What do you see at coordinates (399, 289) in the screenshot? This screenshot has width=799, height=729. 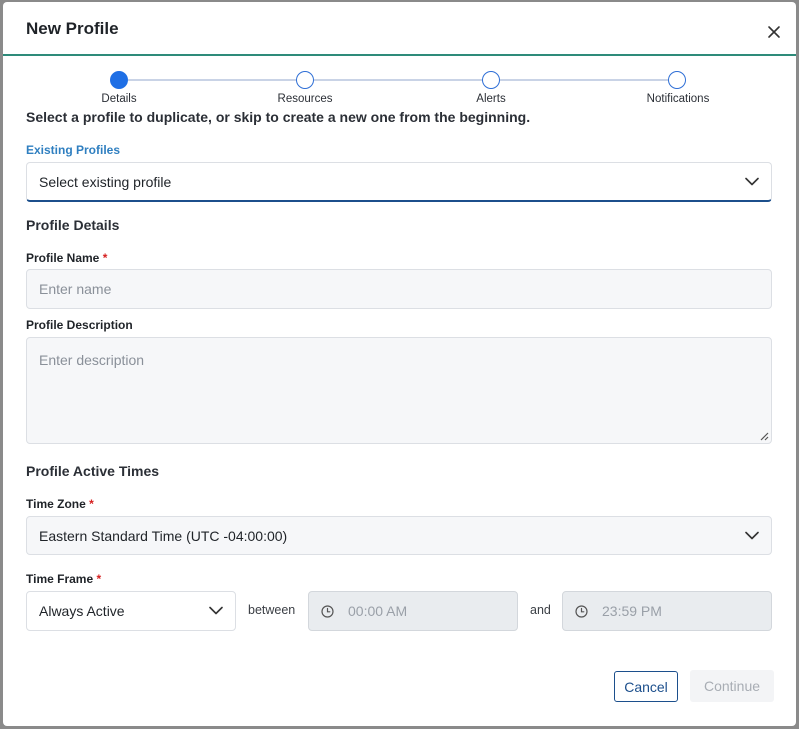 I see `profile-name-input: Enter name` at bounding box center [399, 289].